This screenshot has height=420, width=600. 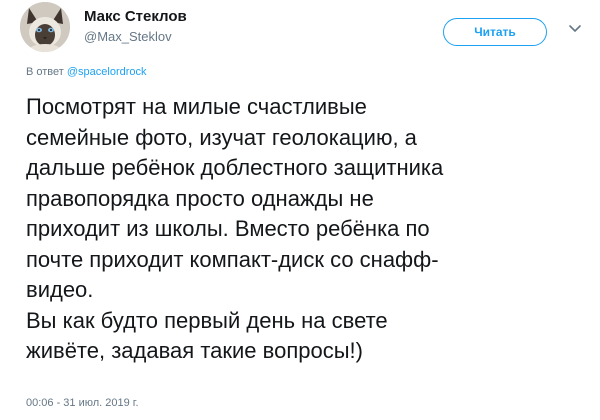 I want to click on reply-mention-link: @spacelordrock, so click(x=107, y=72).